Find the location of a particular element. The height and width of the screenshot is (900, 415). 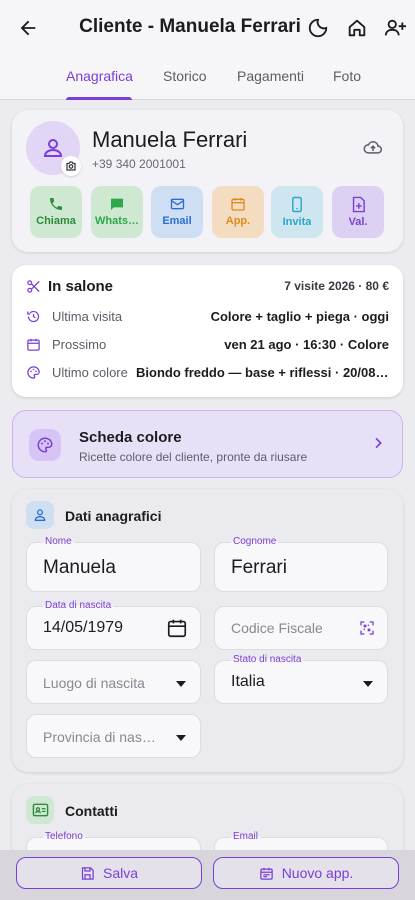

qr-scan-icon is located at coordinates (367, 630).